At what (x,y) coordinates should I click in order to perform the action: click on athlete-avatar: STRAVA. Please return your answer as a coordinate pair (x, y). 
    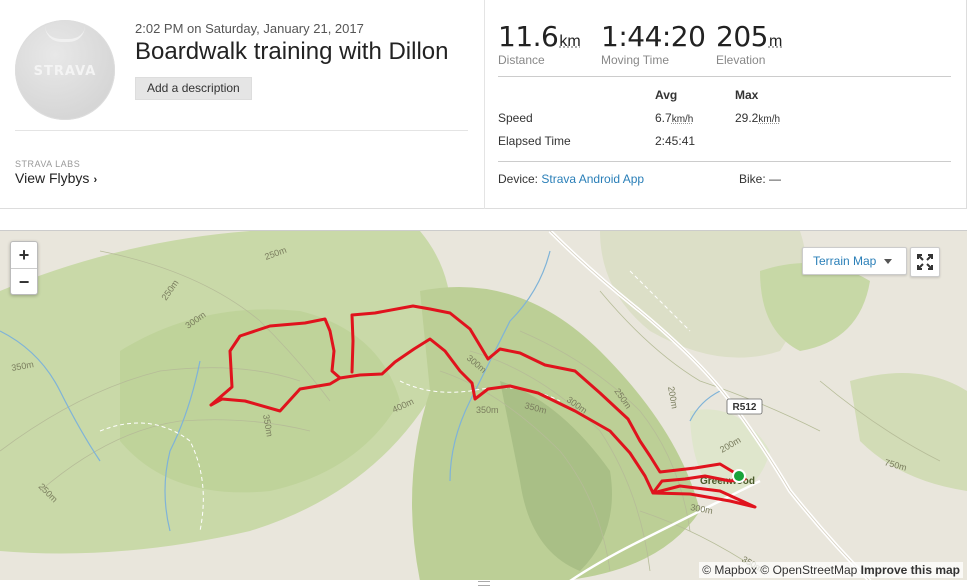
    Looking at the image, I should click on (65, 70).